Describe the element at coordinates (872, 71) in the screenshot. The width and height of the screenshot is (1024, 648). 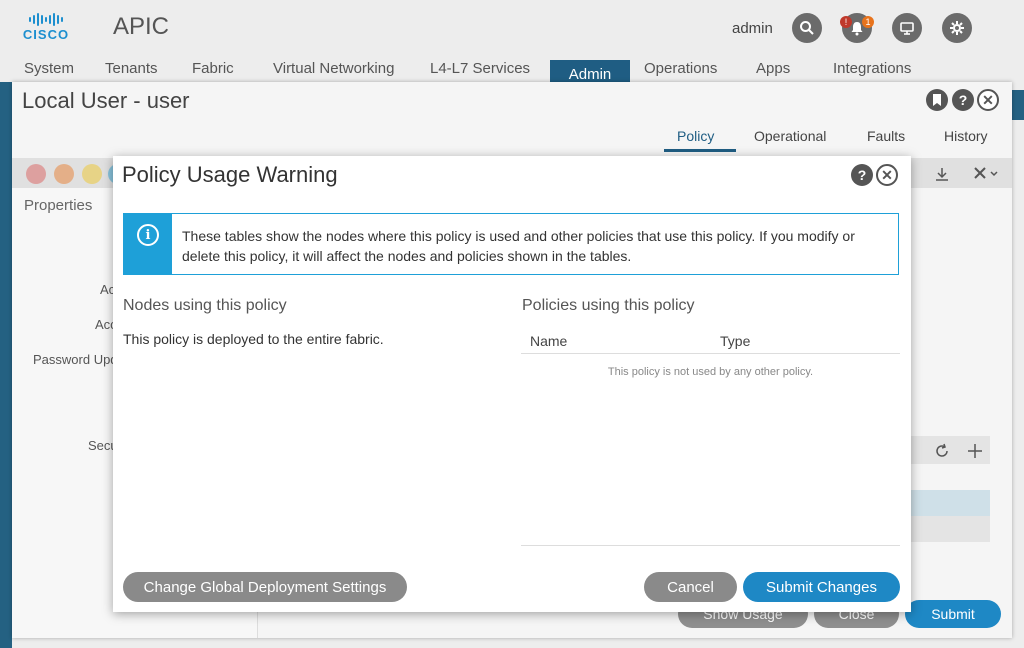
I see `nav-integrations: Integrations` at that location.